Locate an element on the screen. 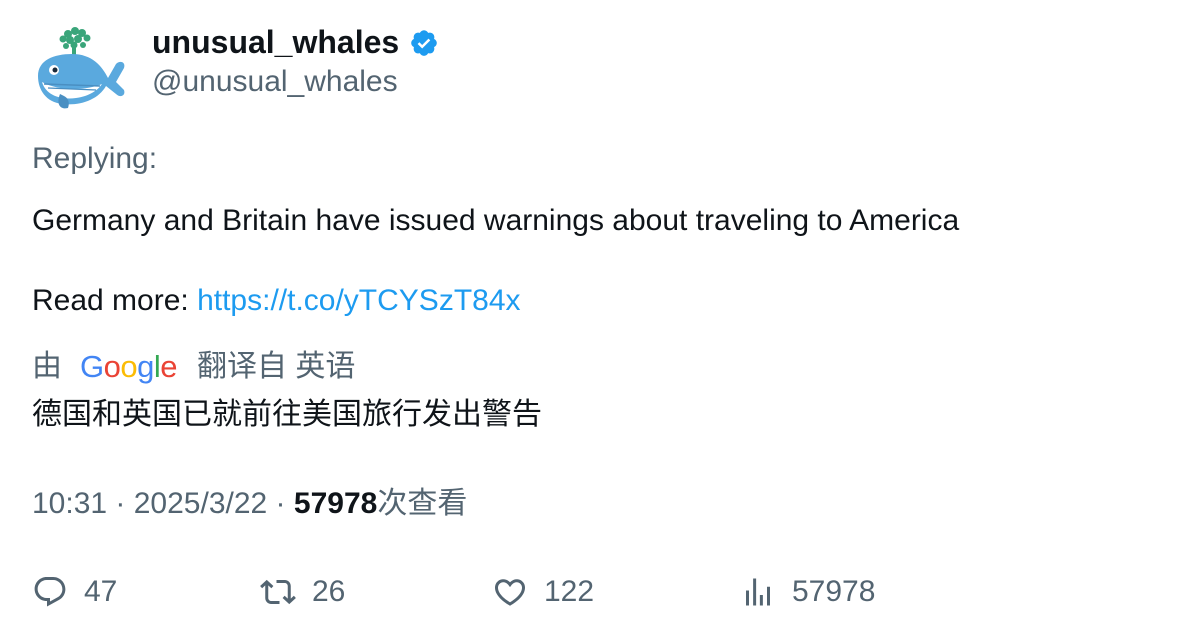 This screenshot has height=638, width=1196. tweet-meta: 10:31 · 2025/3/22 · 57978次查看 is located at coordinates (249, 504).